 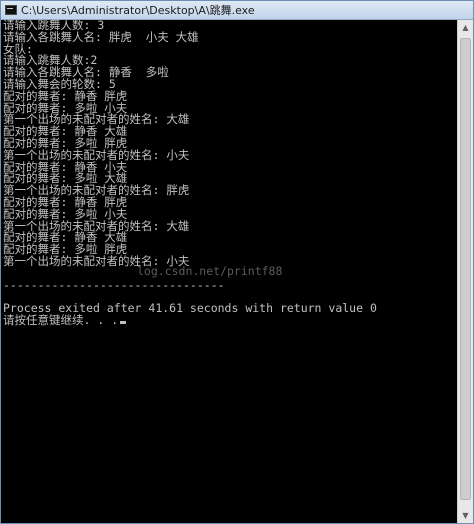 I want to click on vertical-scrollbar: ▲ ▼, so click(x=465, y=271).